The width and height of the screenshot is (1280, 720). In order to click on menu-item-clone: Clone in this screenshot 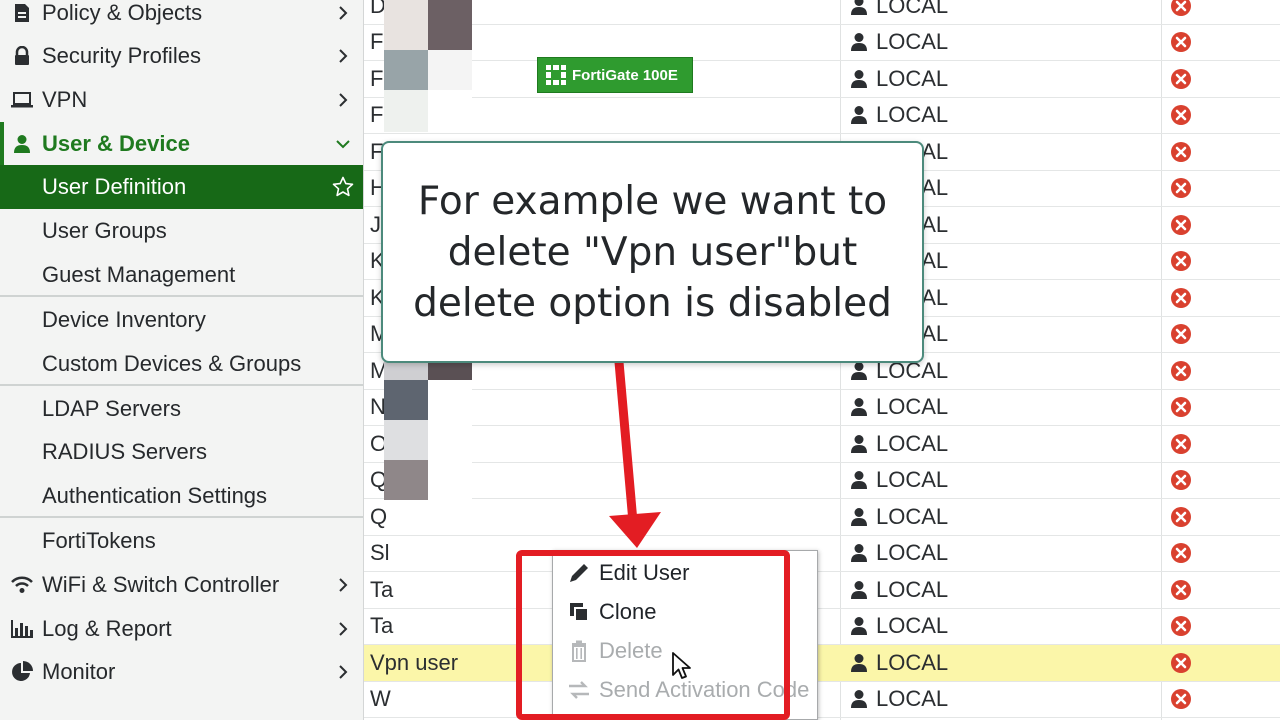, I will do `click(611, 612)`.